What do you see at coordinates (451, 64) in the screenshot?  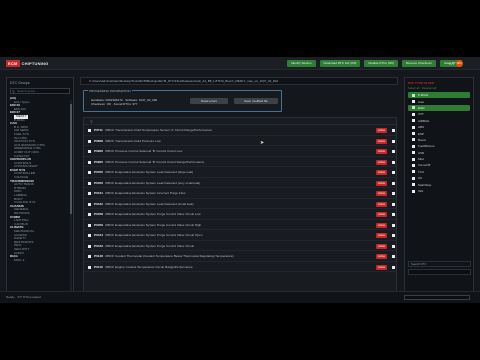 I see `language-label: EN` at bounding box center [451, 64].